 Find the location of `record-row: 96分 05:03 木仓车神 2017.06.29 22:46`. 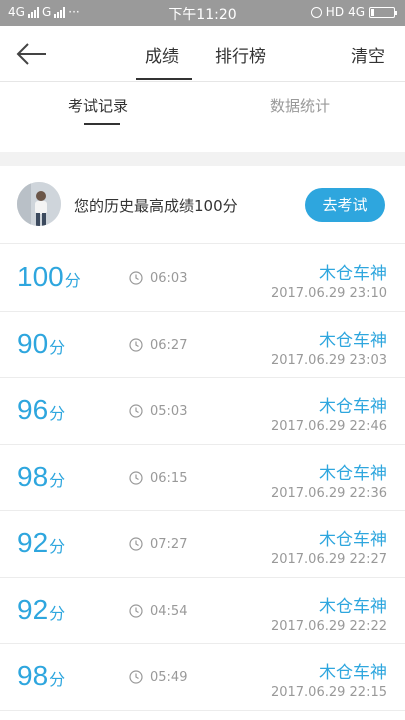

record-row: 96分 05:03 木仓车神 2017.06.29 22:46 is located at coordinates (202, 411).